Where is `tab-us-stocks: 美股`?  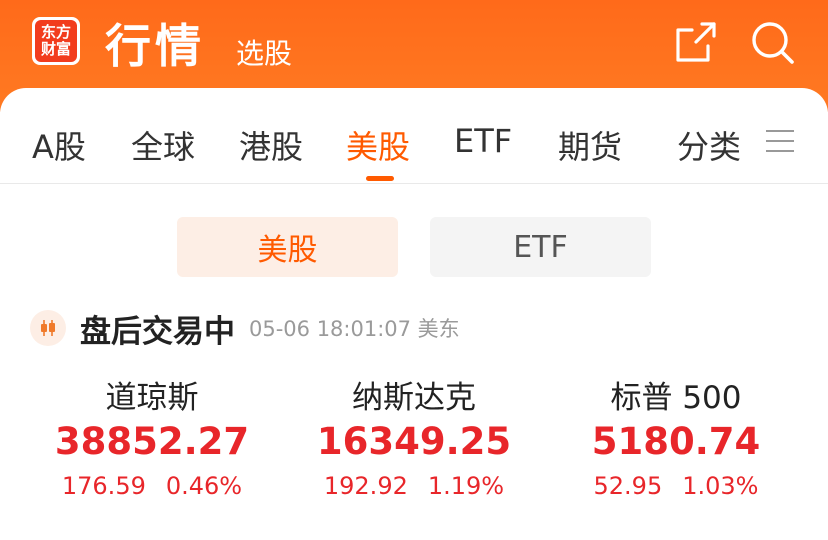
tab-us-stocks: 美股 is located at coordinates (378, 145).